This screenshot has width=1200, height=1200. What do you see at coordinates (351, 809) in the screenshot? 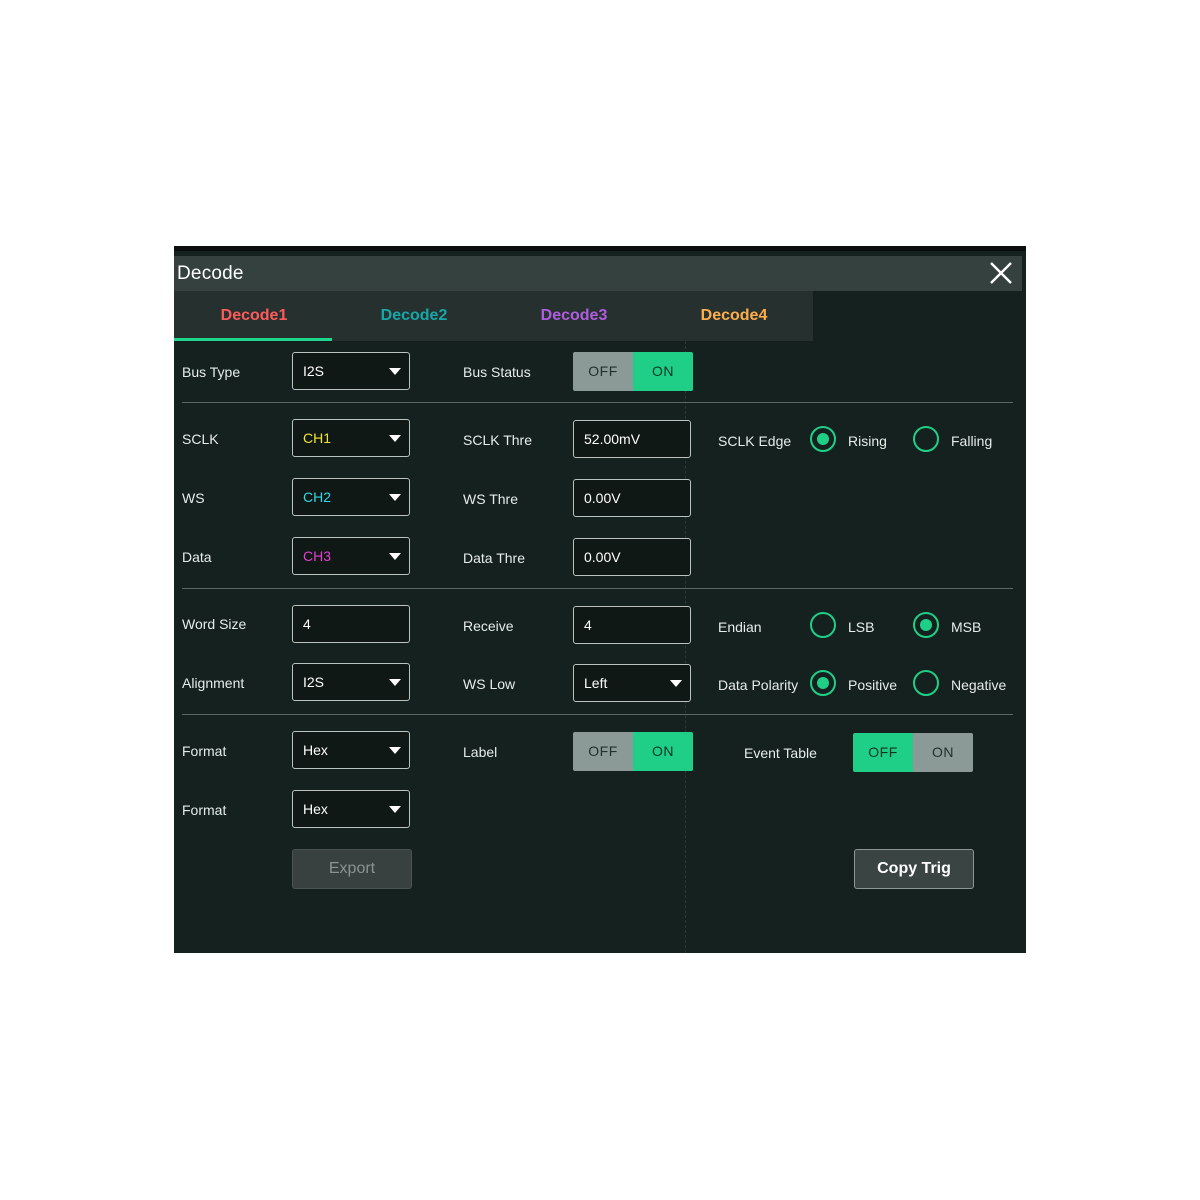
I see `format2-select: Hex` at bounding box center [351, 809].